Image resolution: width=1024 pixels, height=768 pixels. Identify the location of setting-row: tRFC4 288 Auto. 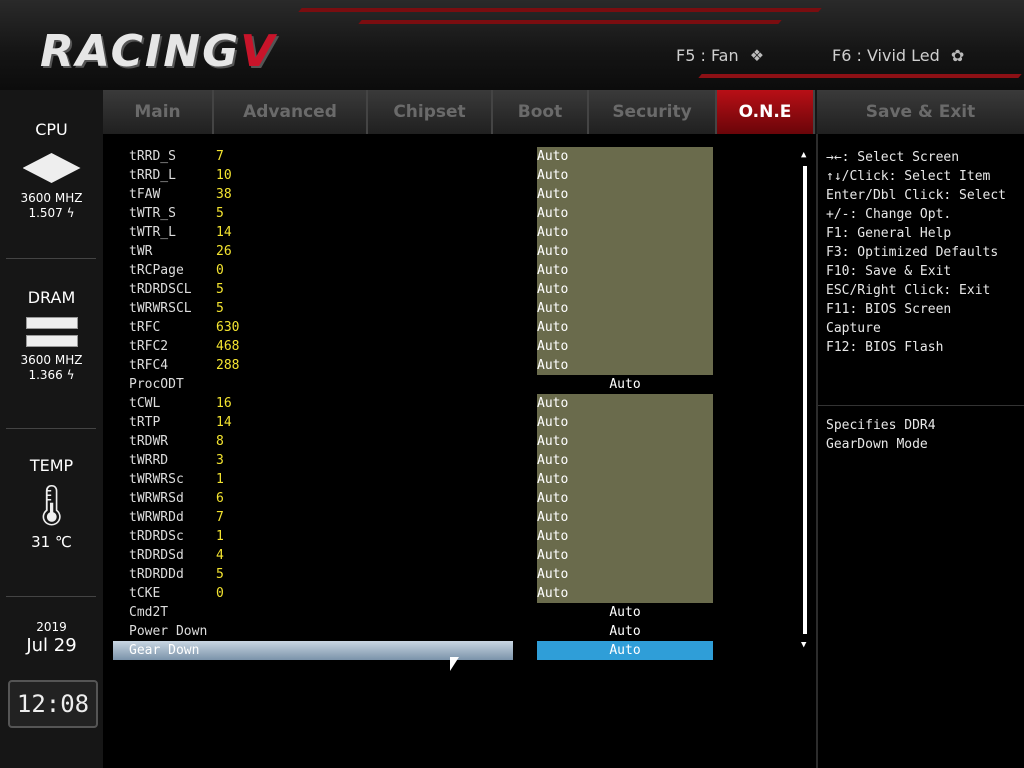
(453, 365).